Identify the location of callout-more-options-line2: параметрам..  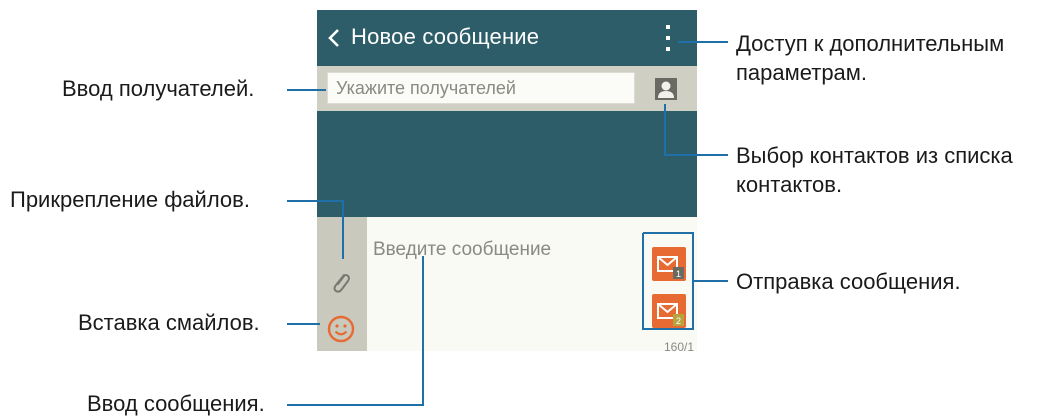
(802, 72).